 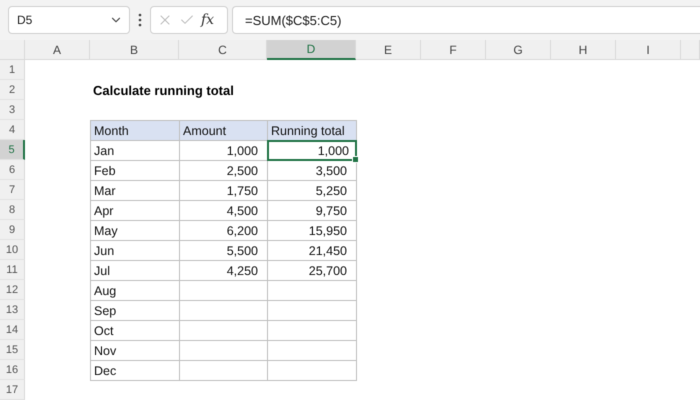 What do you see at coordinates (140, 20) in the screenshot?
I see `more-options-icon` at bounding box center [140, 20].